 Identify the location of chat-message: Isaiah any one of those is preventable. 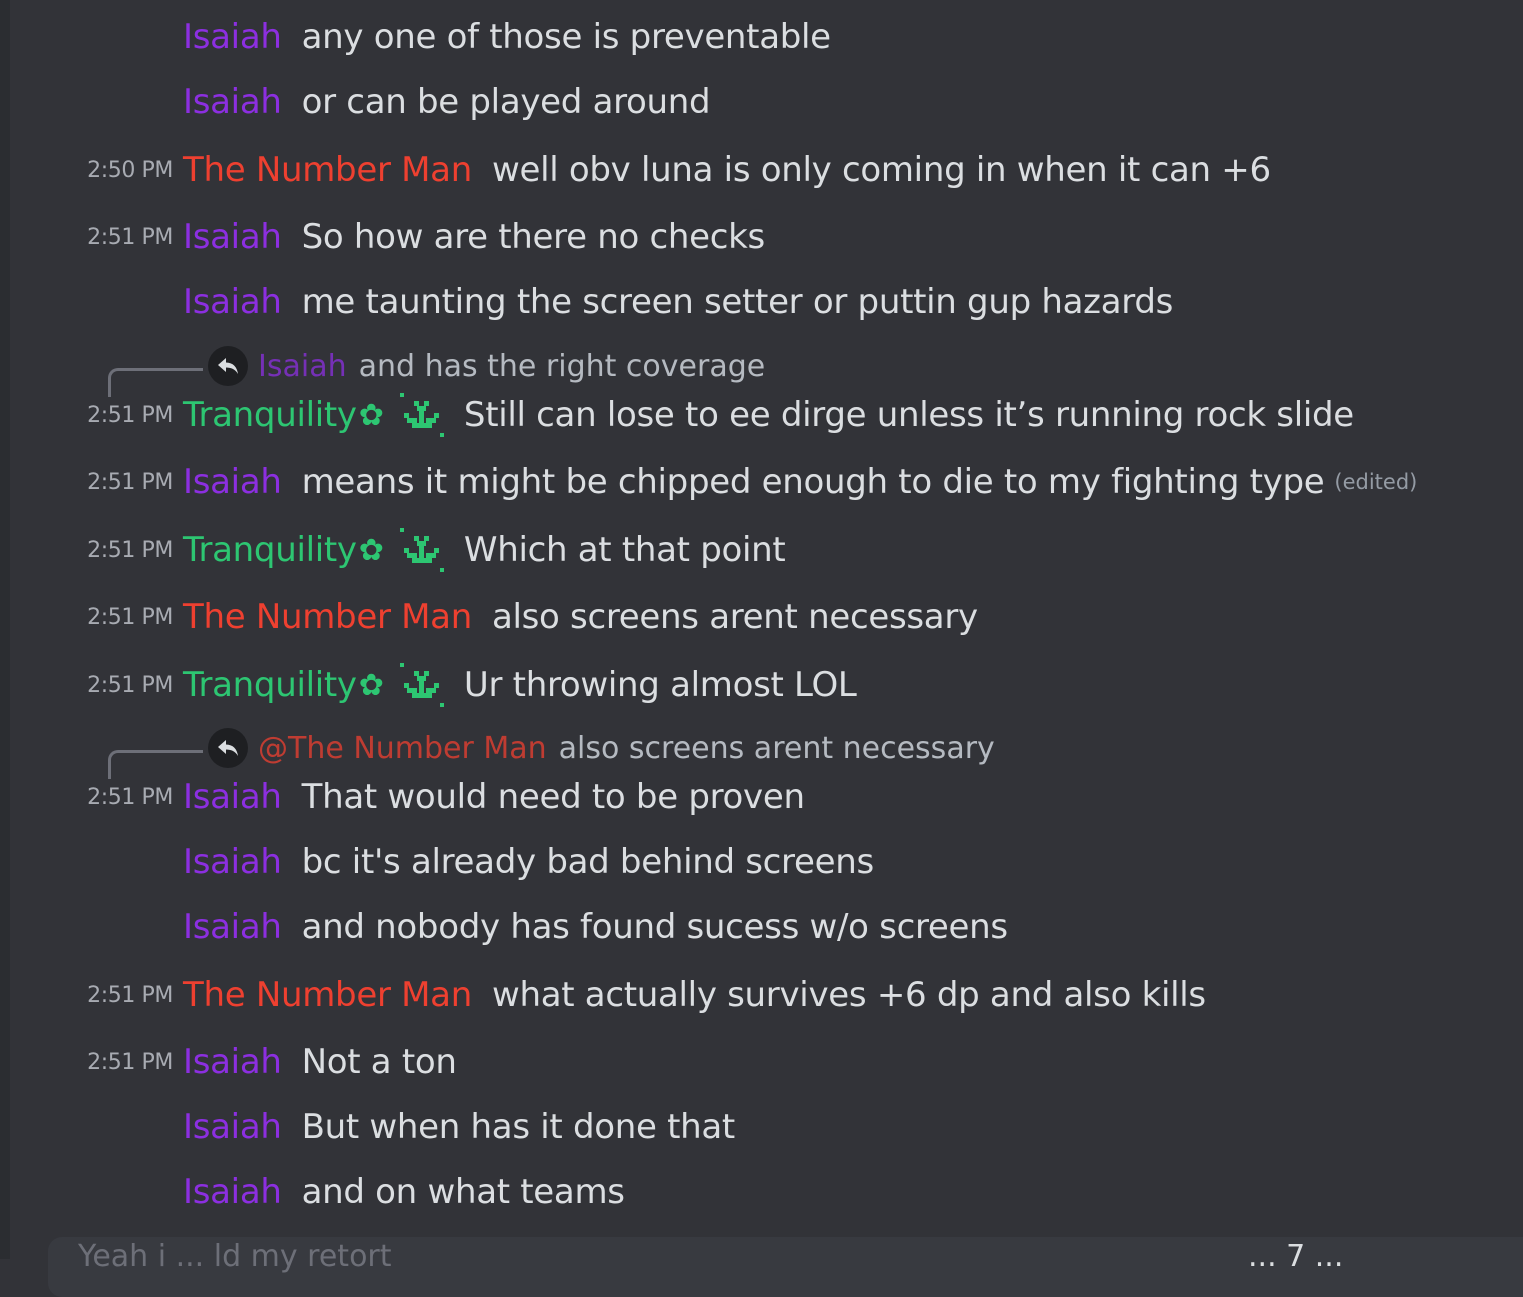
(761, 37).